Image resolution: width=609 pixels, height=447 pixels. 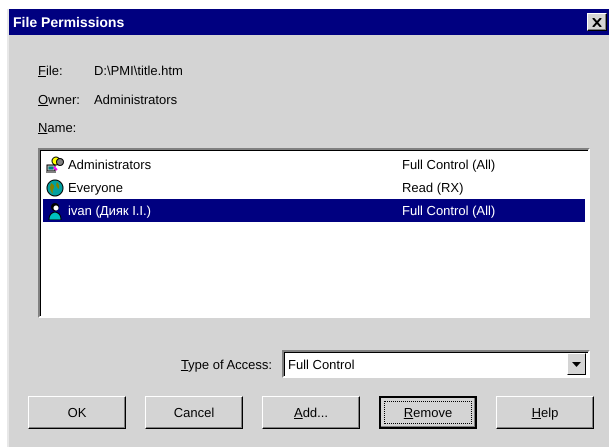 What do you see at coordinates (55, 187) in the screenshot?
I see `globe-icon` at bounding box center [55, 187].